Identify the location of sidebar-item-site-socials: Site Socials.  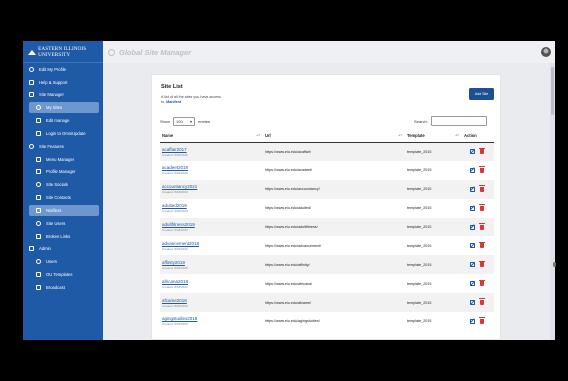
(63, 184).